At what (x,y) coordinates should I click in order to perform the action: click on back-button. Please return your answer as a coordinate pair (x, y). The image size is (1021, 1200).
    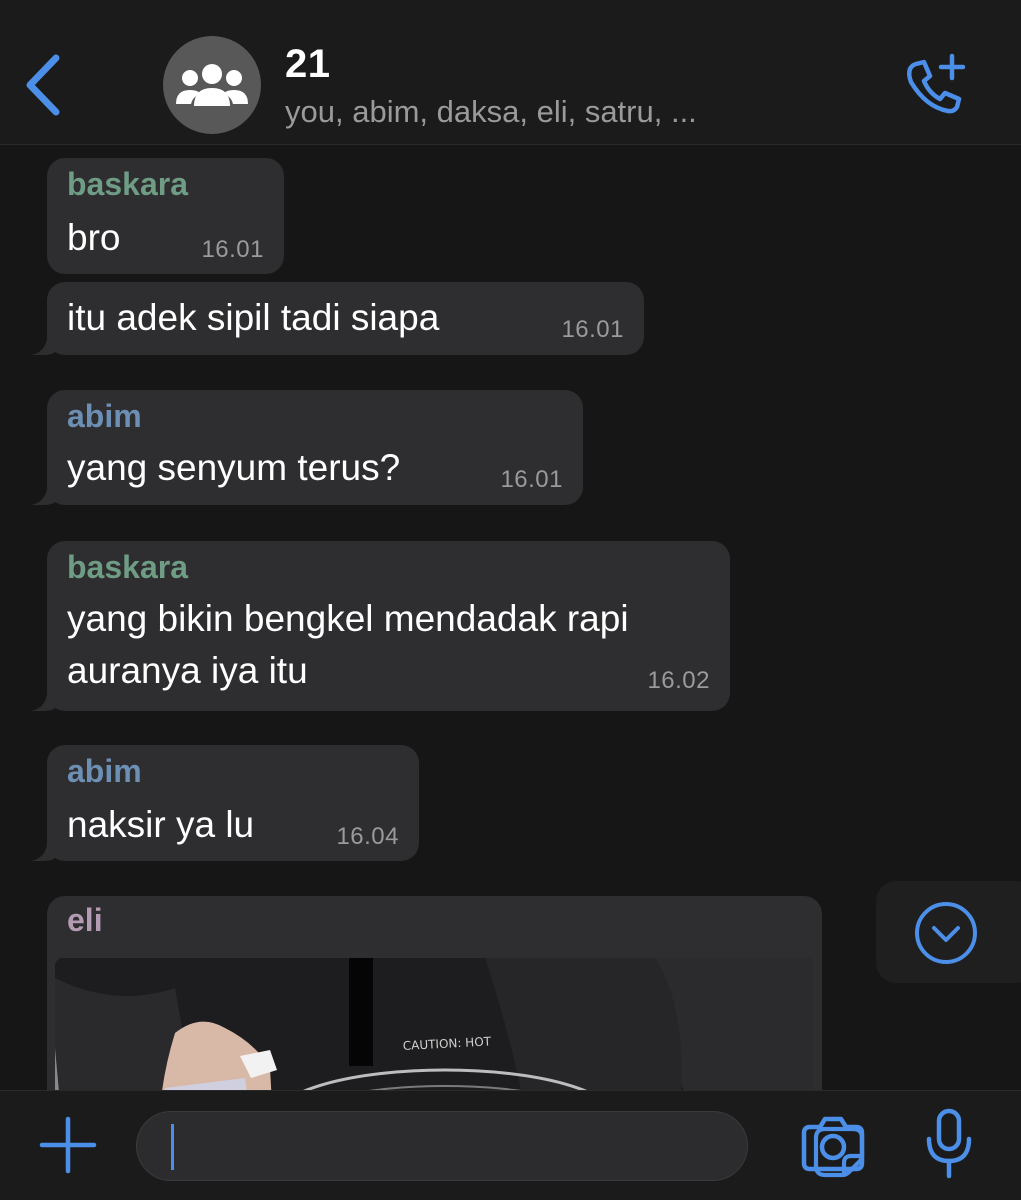
    Looking at the image, I should click on (44, 85).